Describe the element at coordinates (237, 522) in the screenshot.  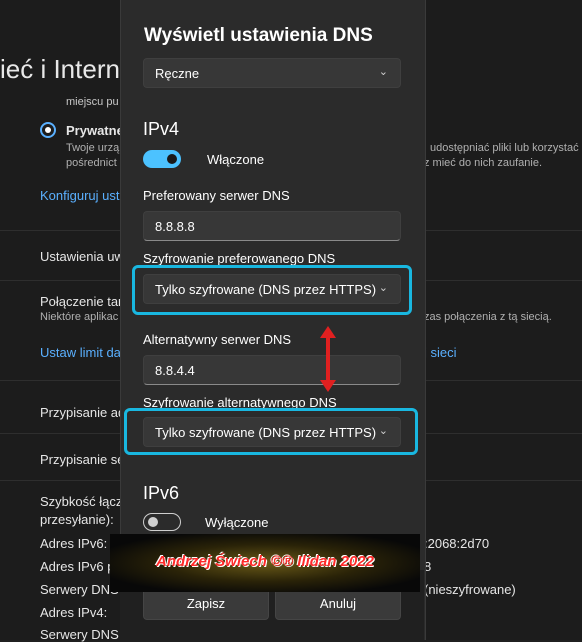
I see `ipv6-toggle-label: Wyłączone` at that location.